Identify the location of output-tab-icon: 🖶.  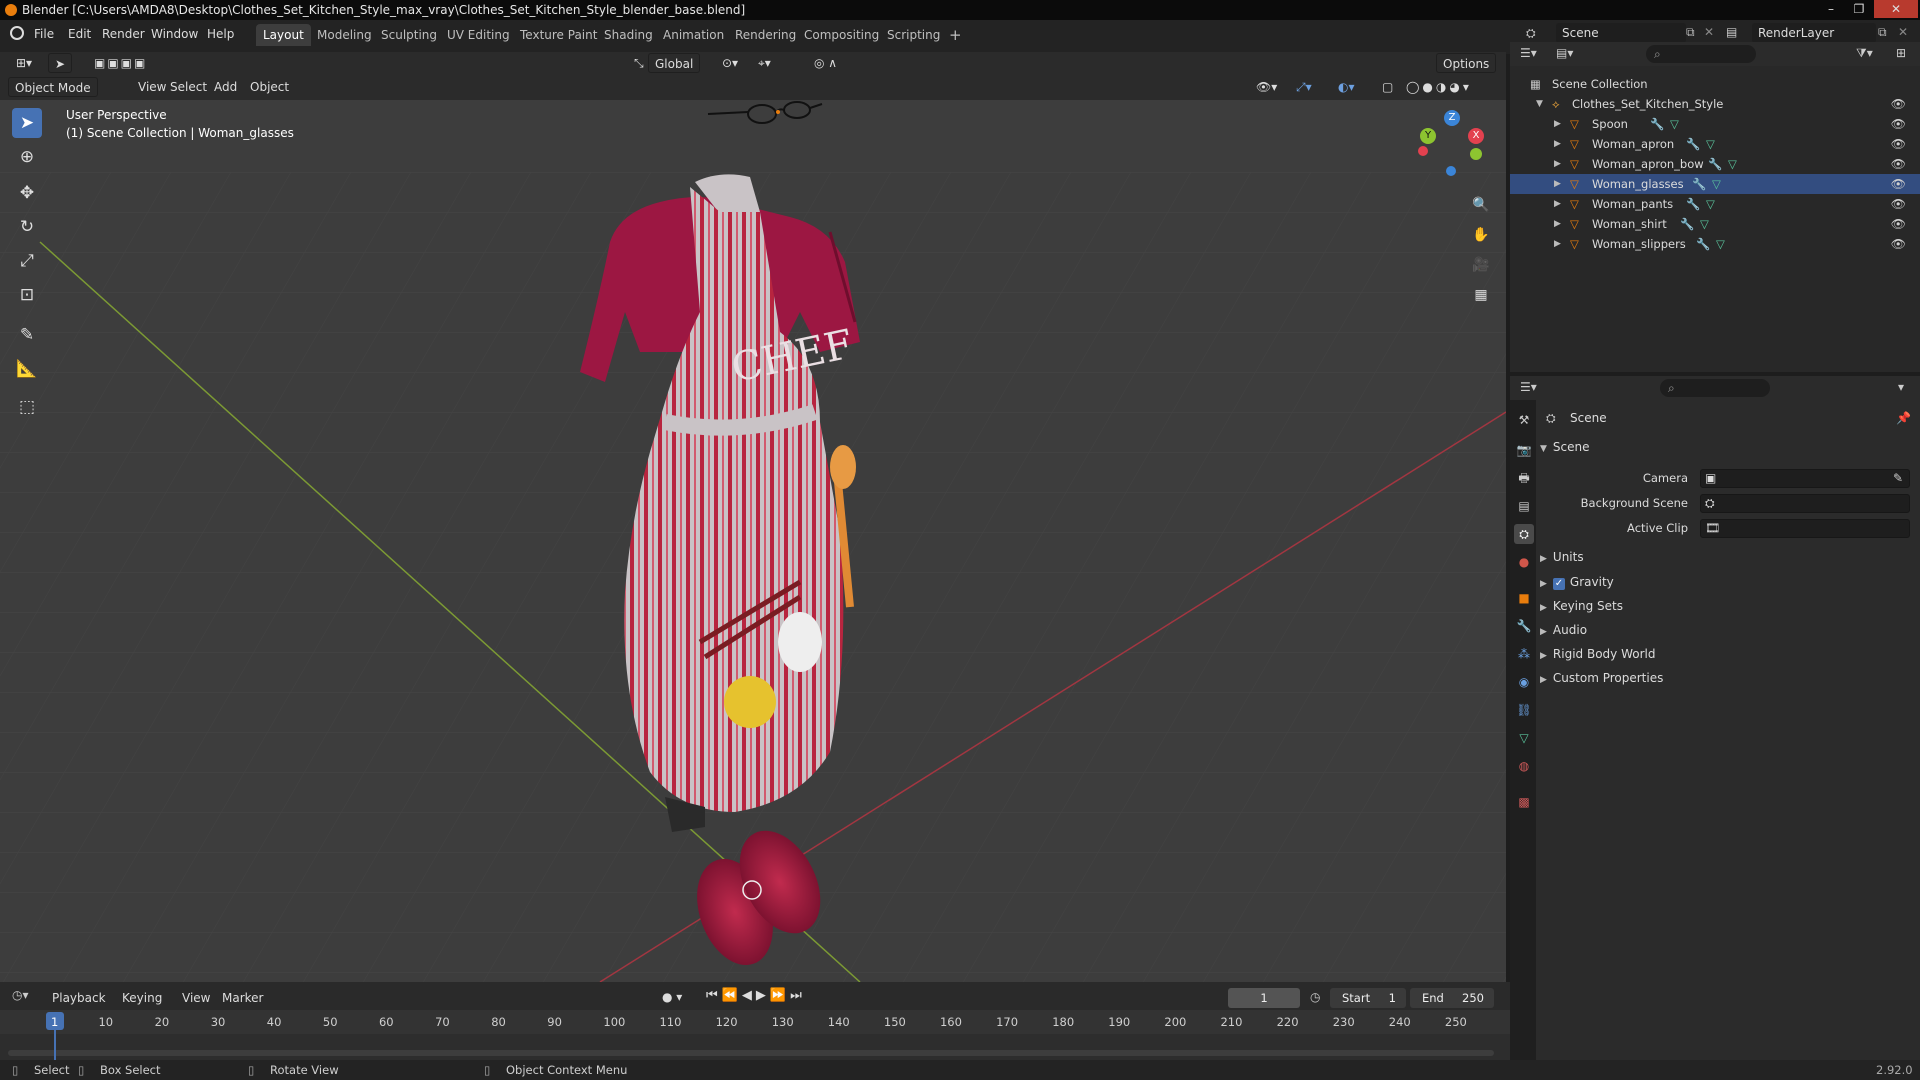
(1524, 478).